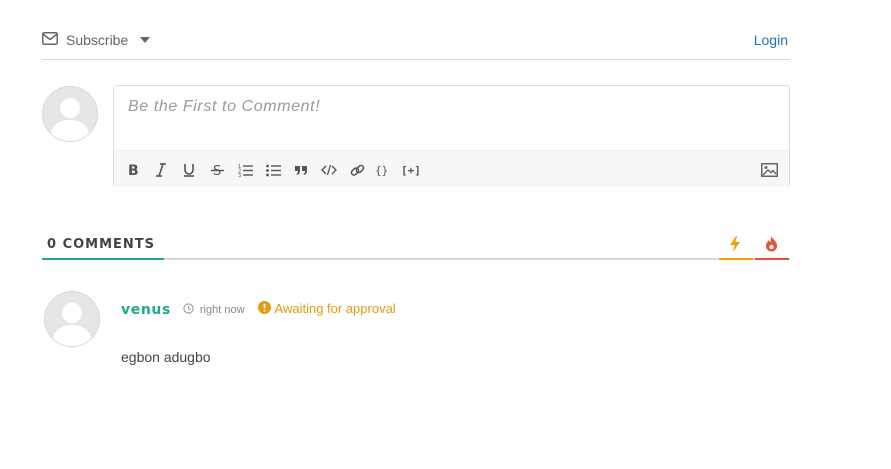 This screenshot has width=891, height=469. Describe the element at coordinates (771, 40) in the screenshot. I see `login-link: Login` at that location.